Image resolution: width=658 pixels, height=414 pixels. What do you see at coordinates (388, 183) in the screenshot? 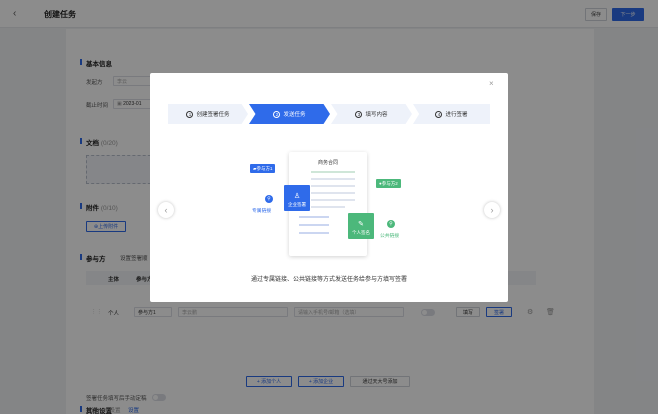
I see `party2-tag: ● 参与方2` at bounding box center [388, 183].